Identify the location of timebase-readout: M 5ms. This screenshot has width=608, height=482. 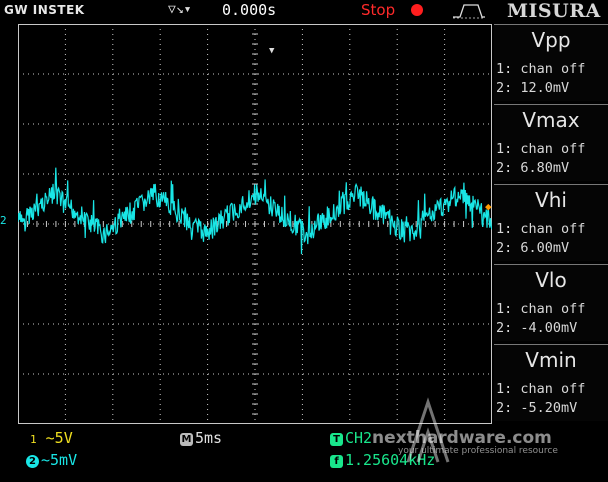
(201, 438).